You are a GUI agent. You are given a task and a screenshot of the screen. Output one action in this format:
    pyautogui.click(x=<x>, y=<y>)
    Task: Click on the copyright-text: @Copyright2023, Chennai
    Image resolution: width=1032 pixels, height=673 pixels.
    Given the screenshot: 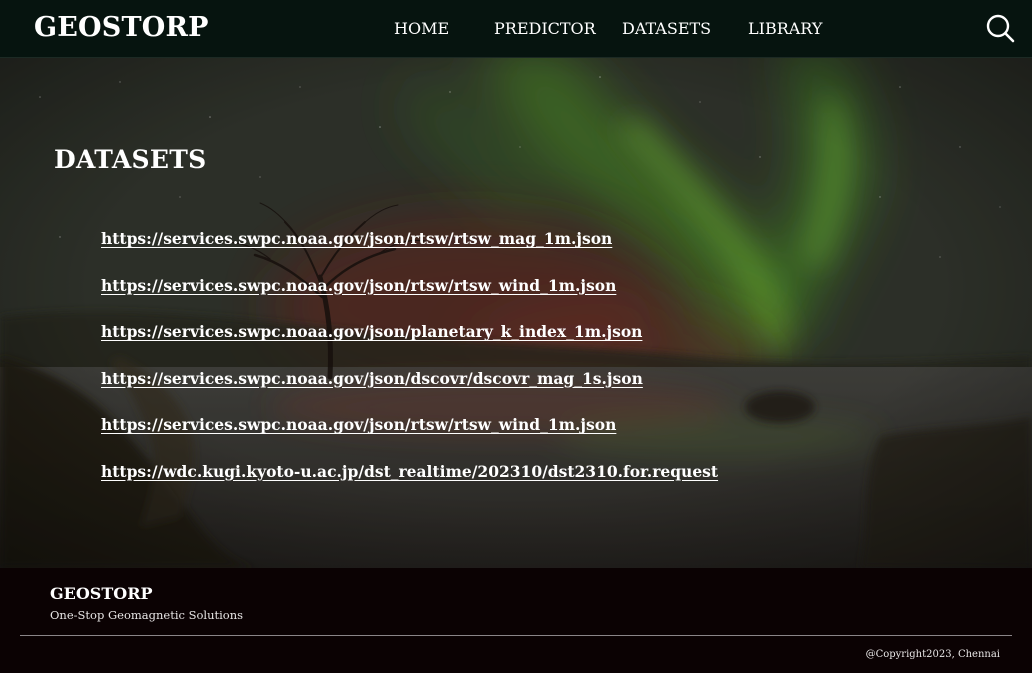 What is the action you would take?
    pyautogui.click(x=932, y=654)
    